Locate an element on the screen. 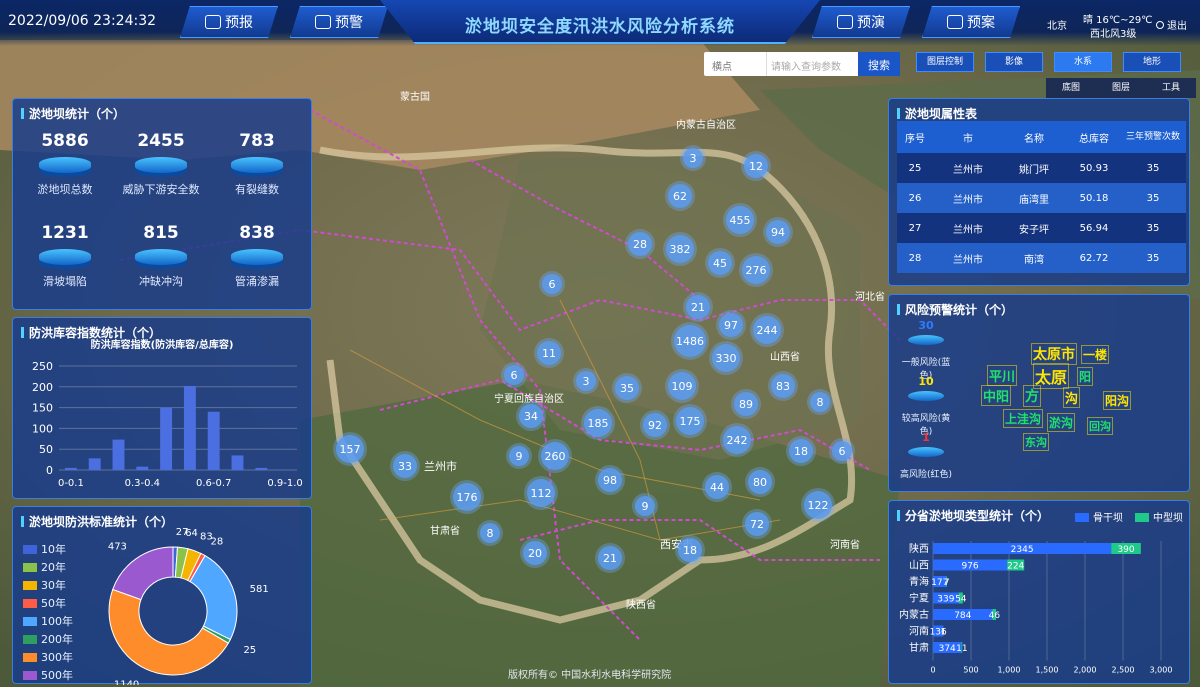  map-cluster-marker: 83 is located at coordinates (783, 386).